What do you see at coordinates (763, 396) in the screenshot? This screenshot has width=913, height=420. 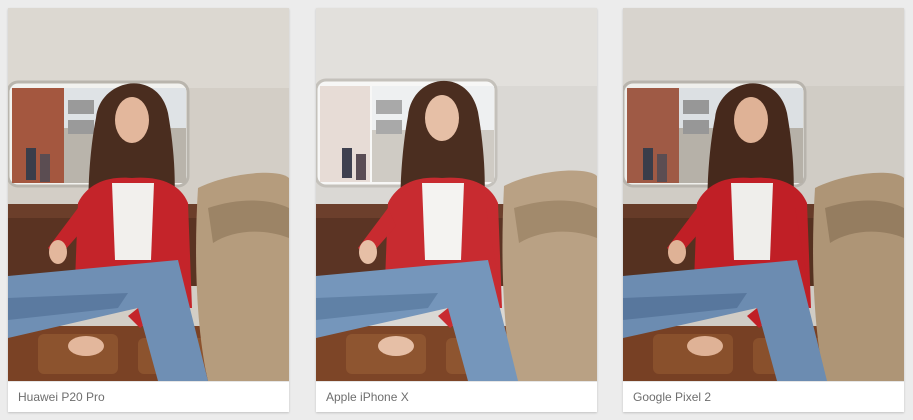 I see `photo-caption: Google Pixel 2` at bounding box center [763, 396].